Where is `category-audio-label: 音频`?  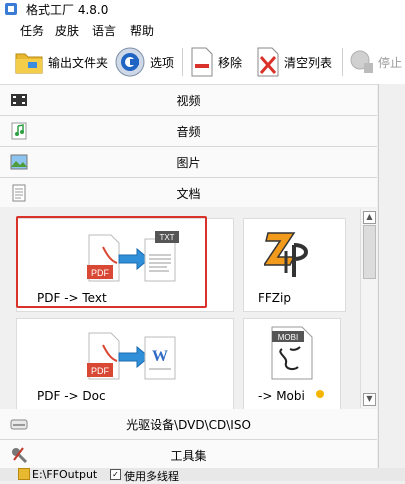 category-audio-label: 音频 is located at coordinates (188, 132).